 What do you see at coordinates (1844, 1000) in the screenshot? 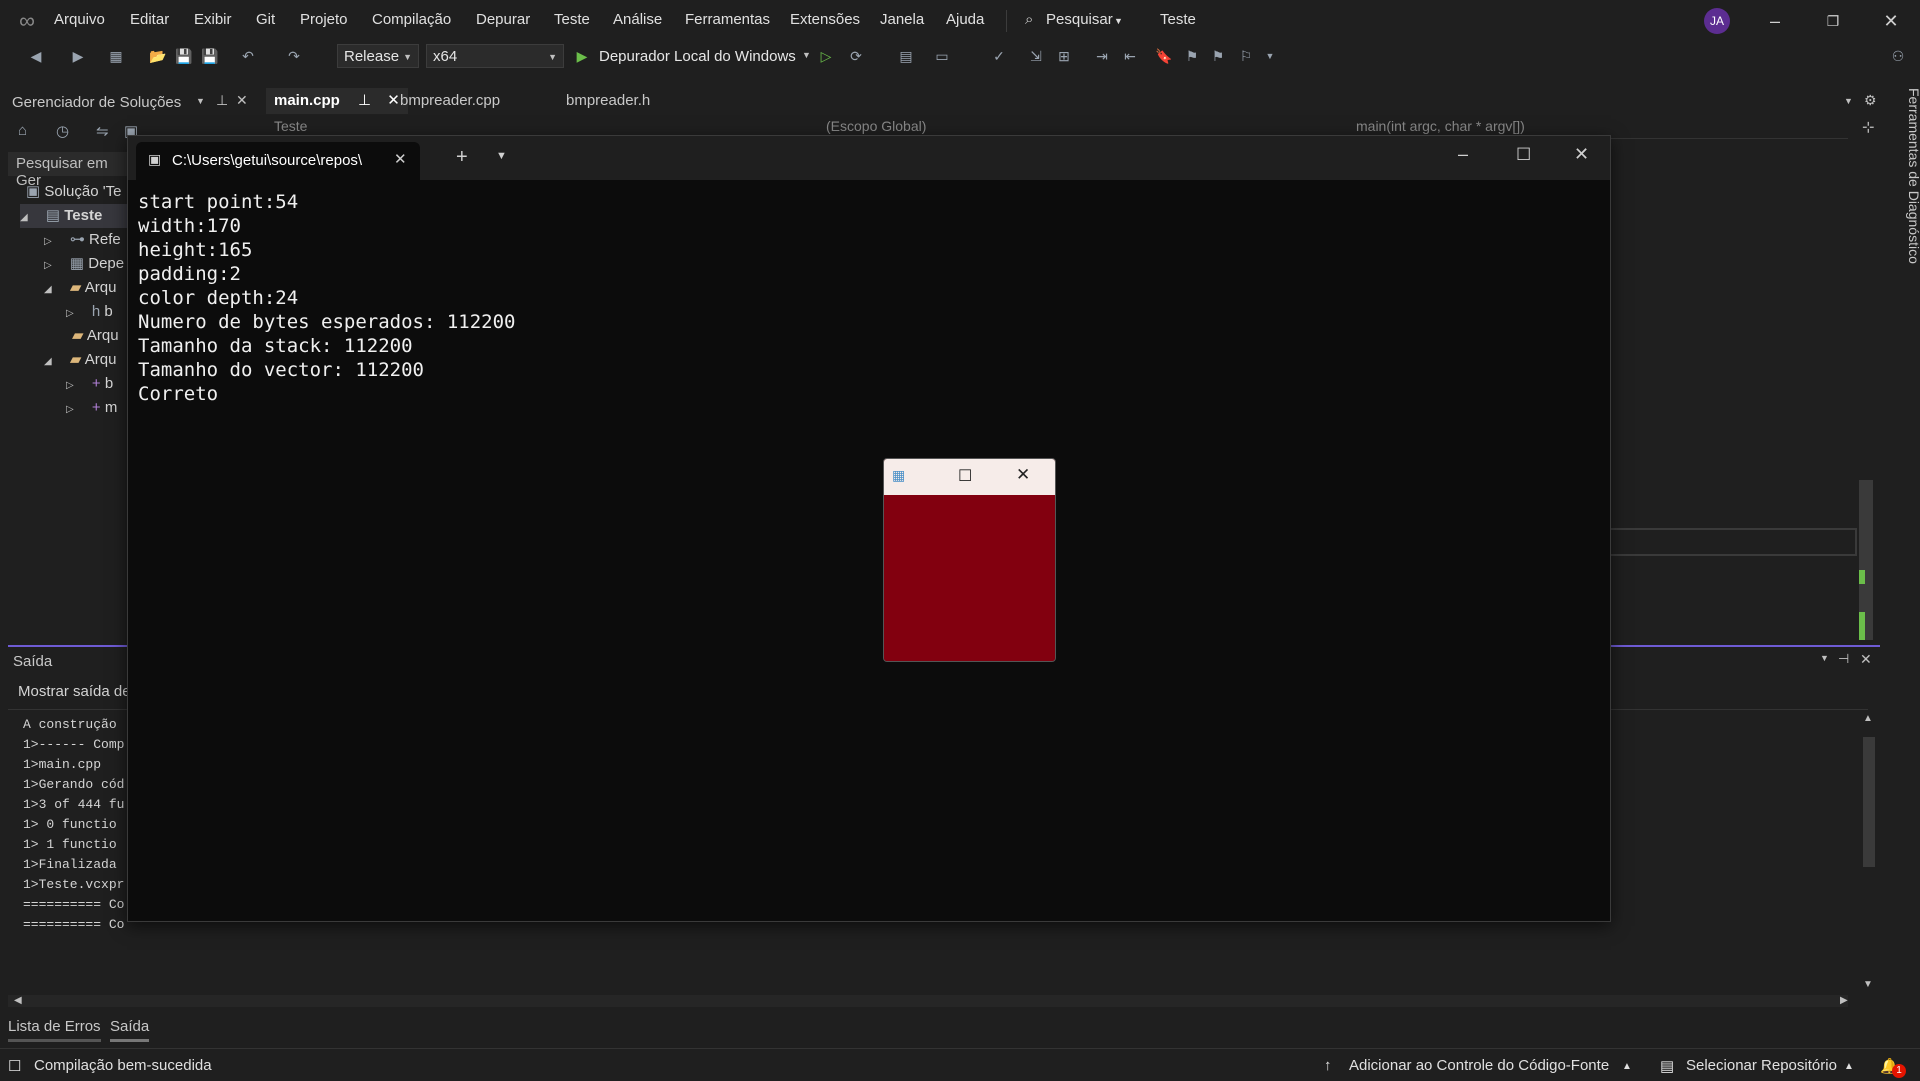
I see `scroll-right-icon: ▶` at bounding box center [1844, 1000].